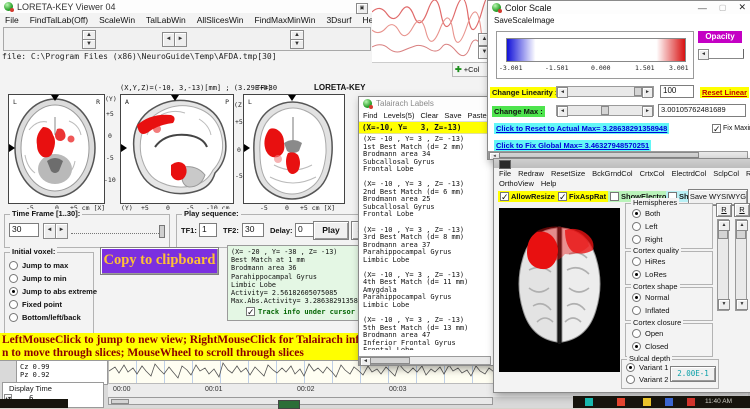 This screenshot has width=750, height=409. Describe the element at coordinates (723, 234) in the screenshot. I see `vscroll1-thumb` at that location.